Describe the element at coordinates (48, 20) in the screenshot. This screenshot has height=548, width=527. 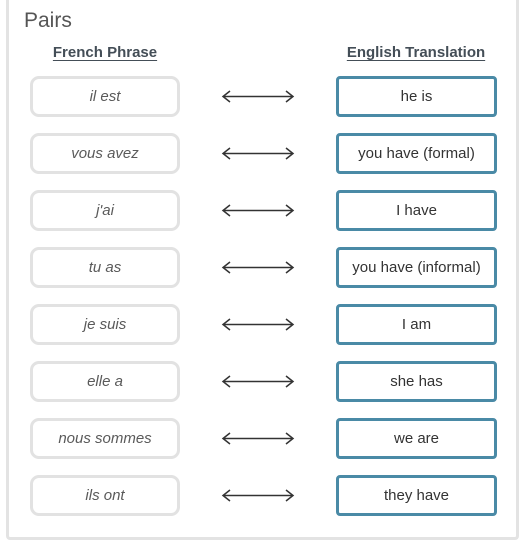
I see `section-title: Pairs` at that location.